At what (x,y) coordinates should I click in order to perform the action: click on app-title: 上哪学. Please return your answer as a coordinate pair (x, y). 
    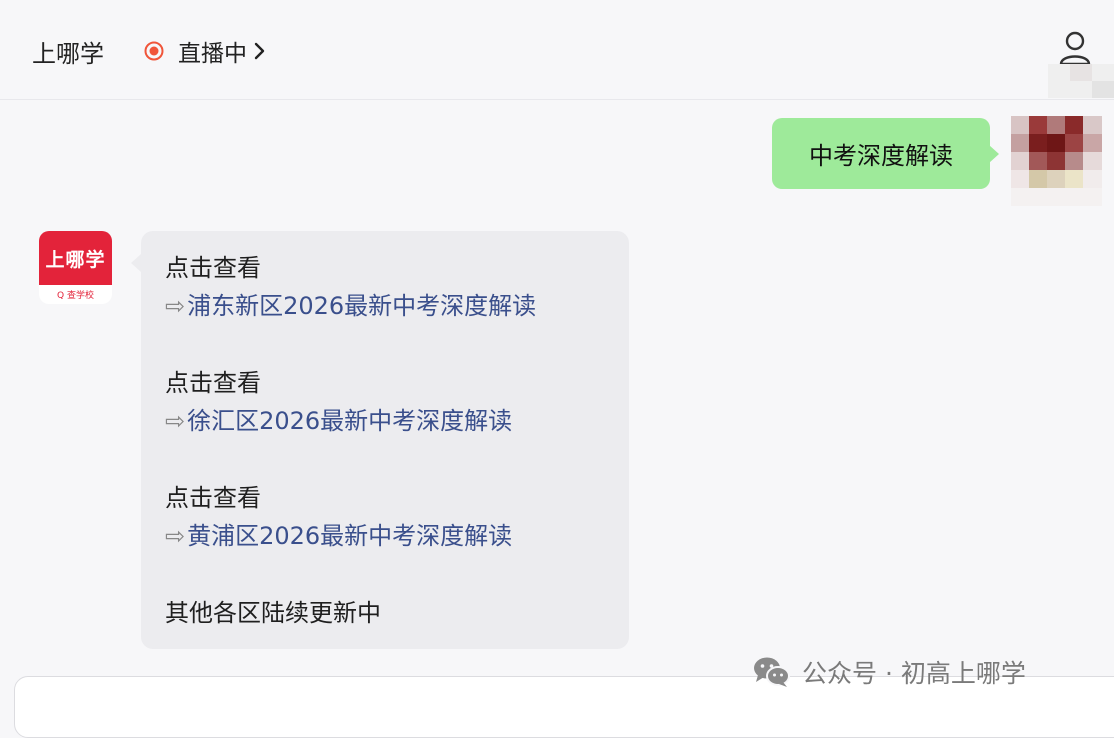
    Looking at the image, I should click on (68, 54).